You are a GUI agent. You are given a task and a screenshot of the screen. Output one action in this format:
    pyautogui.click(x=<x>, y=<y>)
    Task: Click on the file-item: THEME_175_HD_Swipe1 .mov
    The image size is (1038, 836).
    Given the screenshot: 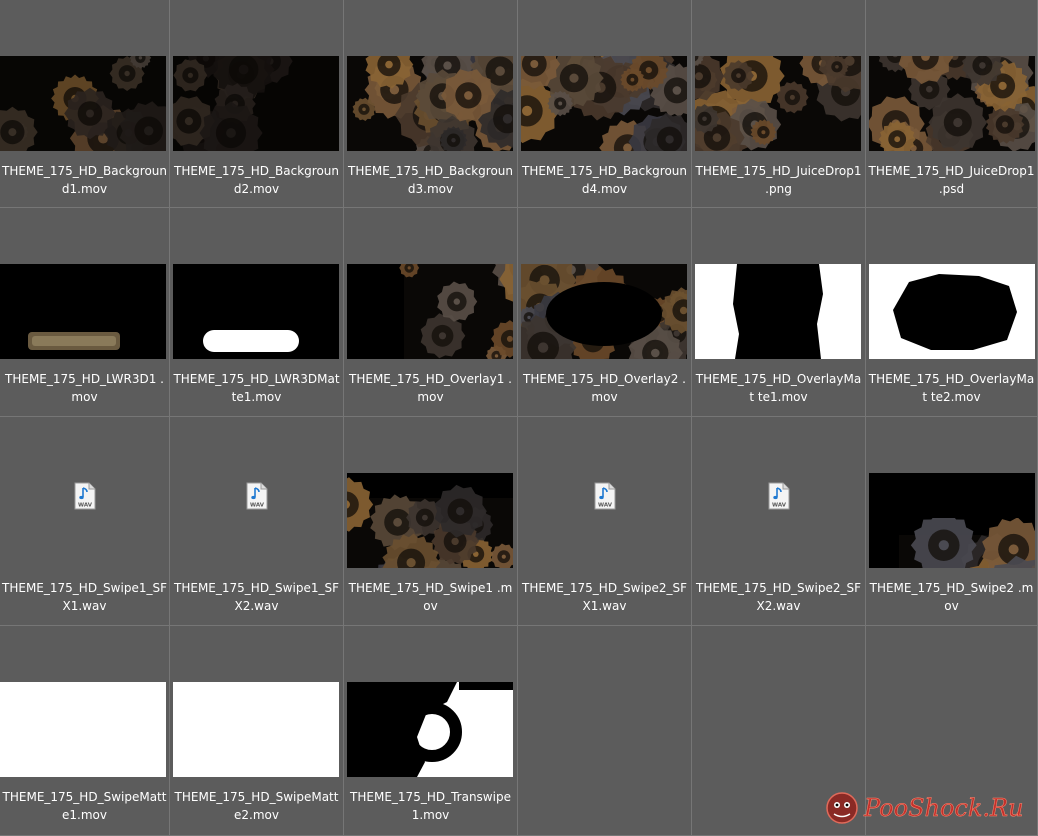 What is the action you would take?
    pyautogui.click(x=431, y=521)
    